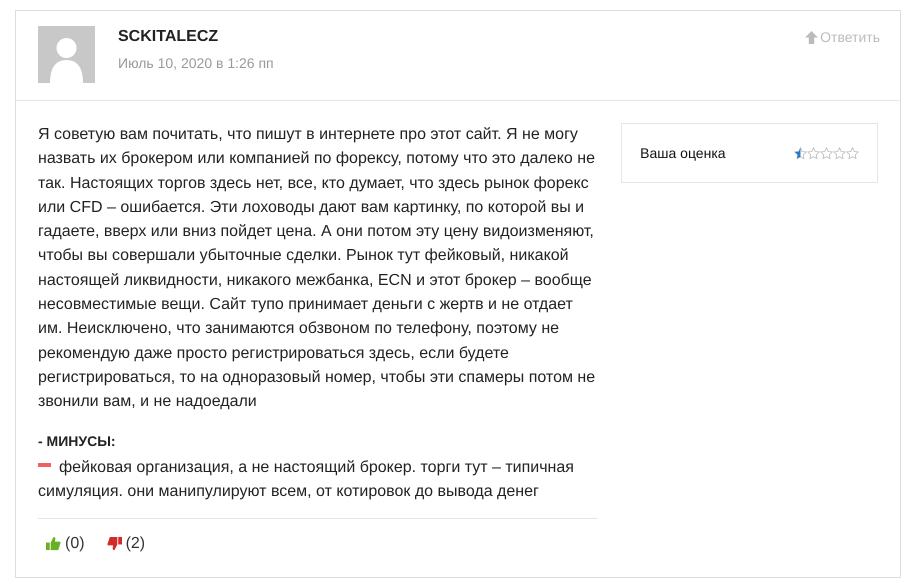 Image resolution: width=917 pixels, height=587 pixels. What do you see at coordinates (811, 37) in the screenshot?
I see `arrow-up-icon` at bounding box center [811, 37].